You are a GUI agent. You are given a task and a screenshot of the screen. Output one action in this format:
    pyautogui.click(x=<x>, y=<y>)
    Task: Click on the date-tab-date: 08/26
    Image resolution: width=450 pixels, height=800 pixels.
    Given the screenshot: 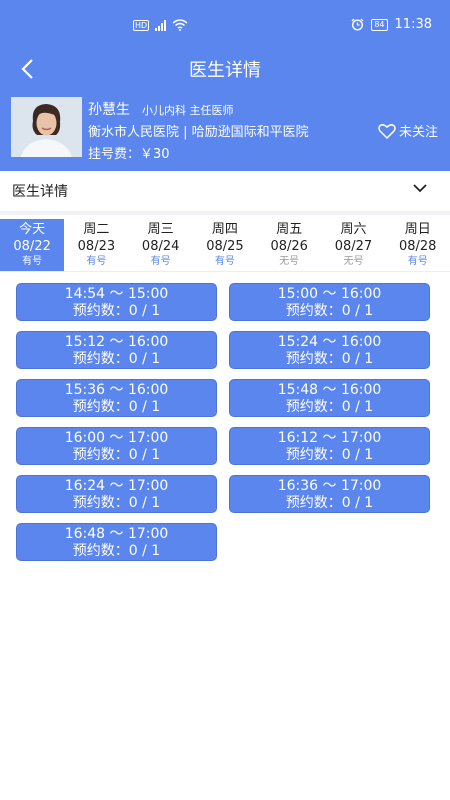 What is the action you would take?
    pyautogui.click(x=289, y=246)
    